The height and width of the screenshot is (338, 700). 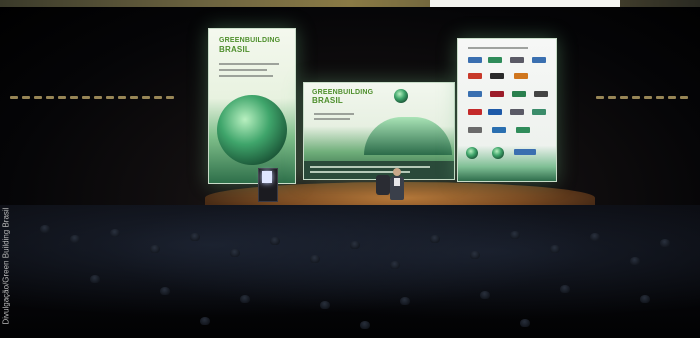 I want to click on balcony-lights-right, so click(x=648, y=92).